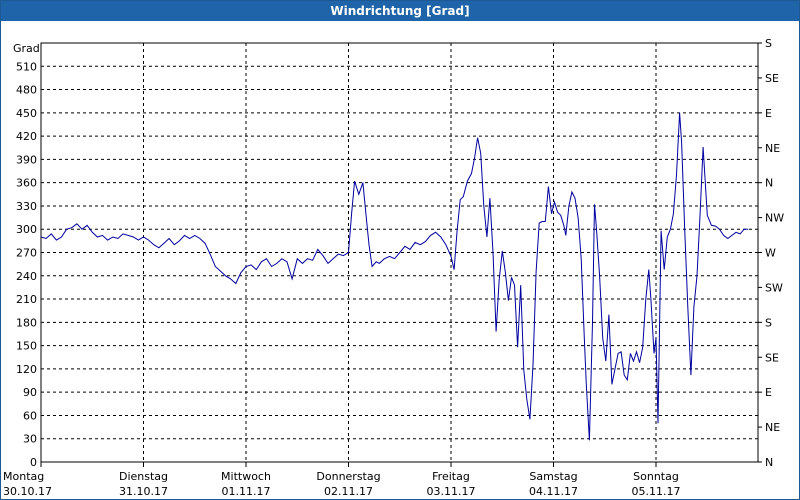 The image size is (800, 500). Describe the element at coordinates (26, 276) in the screenshot. I see `y-tick-label: 240` at that location.